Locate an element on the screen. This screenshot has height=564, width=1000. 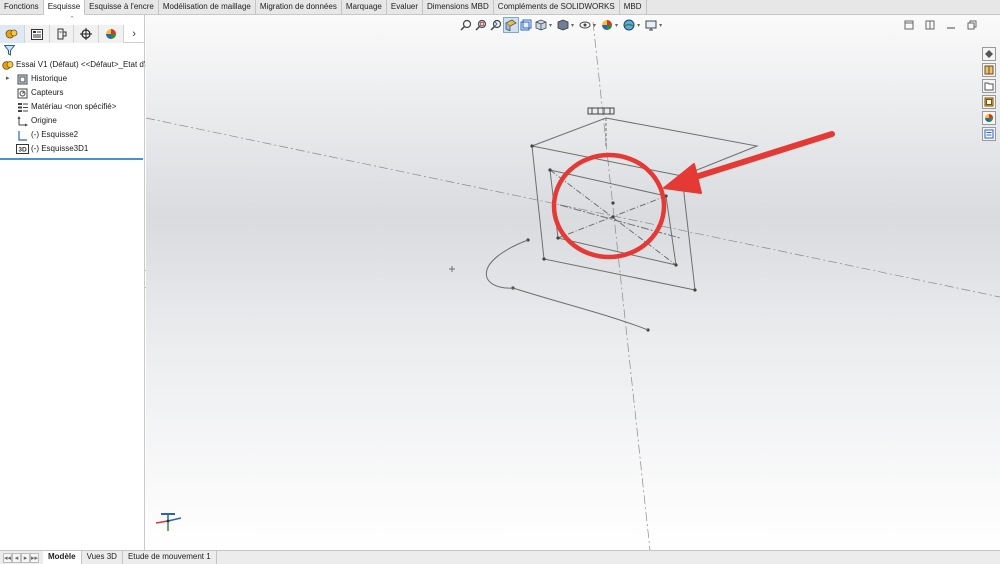
last-tab-arrow: ▸▸ is located at coordinates (34, 557).